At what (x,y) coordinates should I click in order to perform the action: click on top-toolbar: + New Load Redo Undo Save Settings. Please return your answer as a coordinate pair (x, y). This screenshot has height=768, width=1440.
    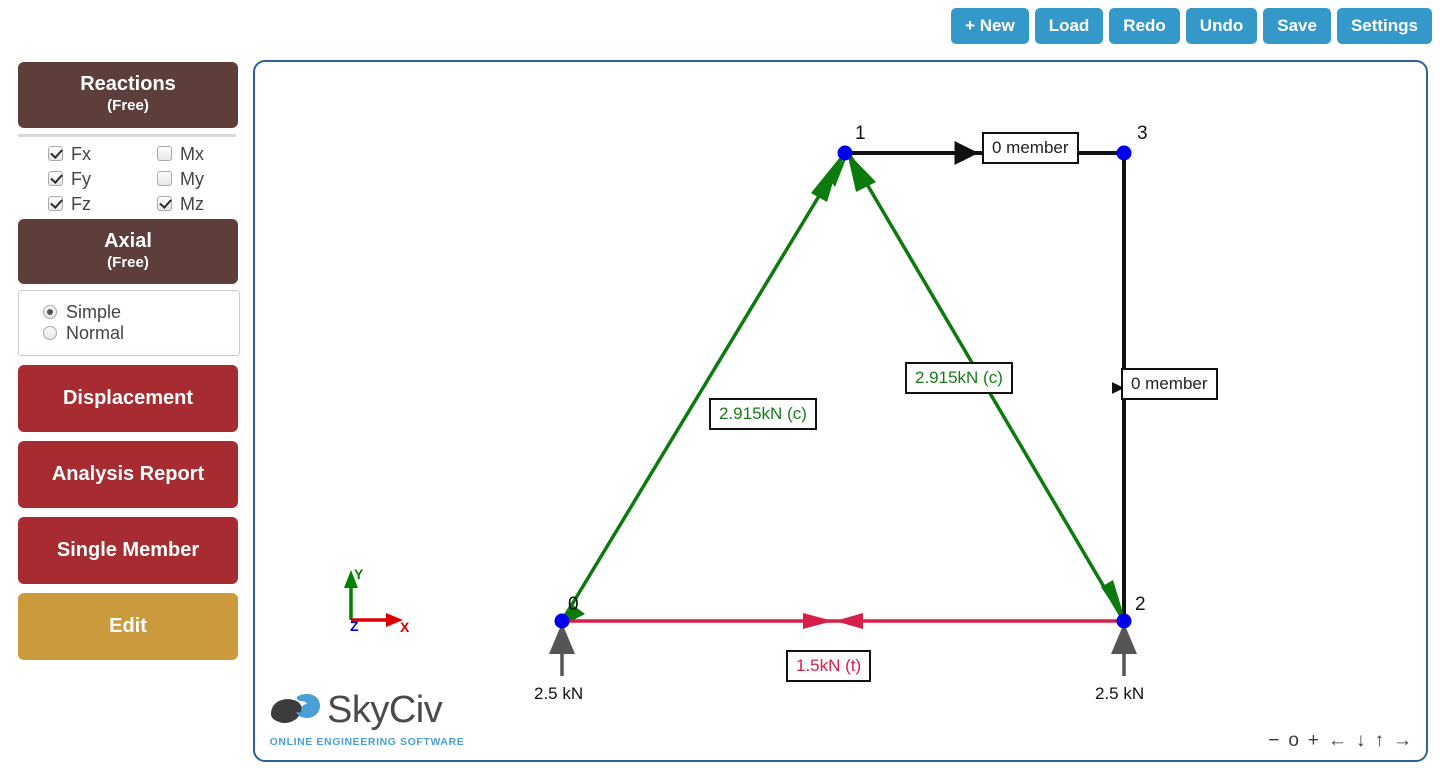
    Looking at the image, I should click on (1191, 26).